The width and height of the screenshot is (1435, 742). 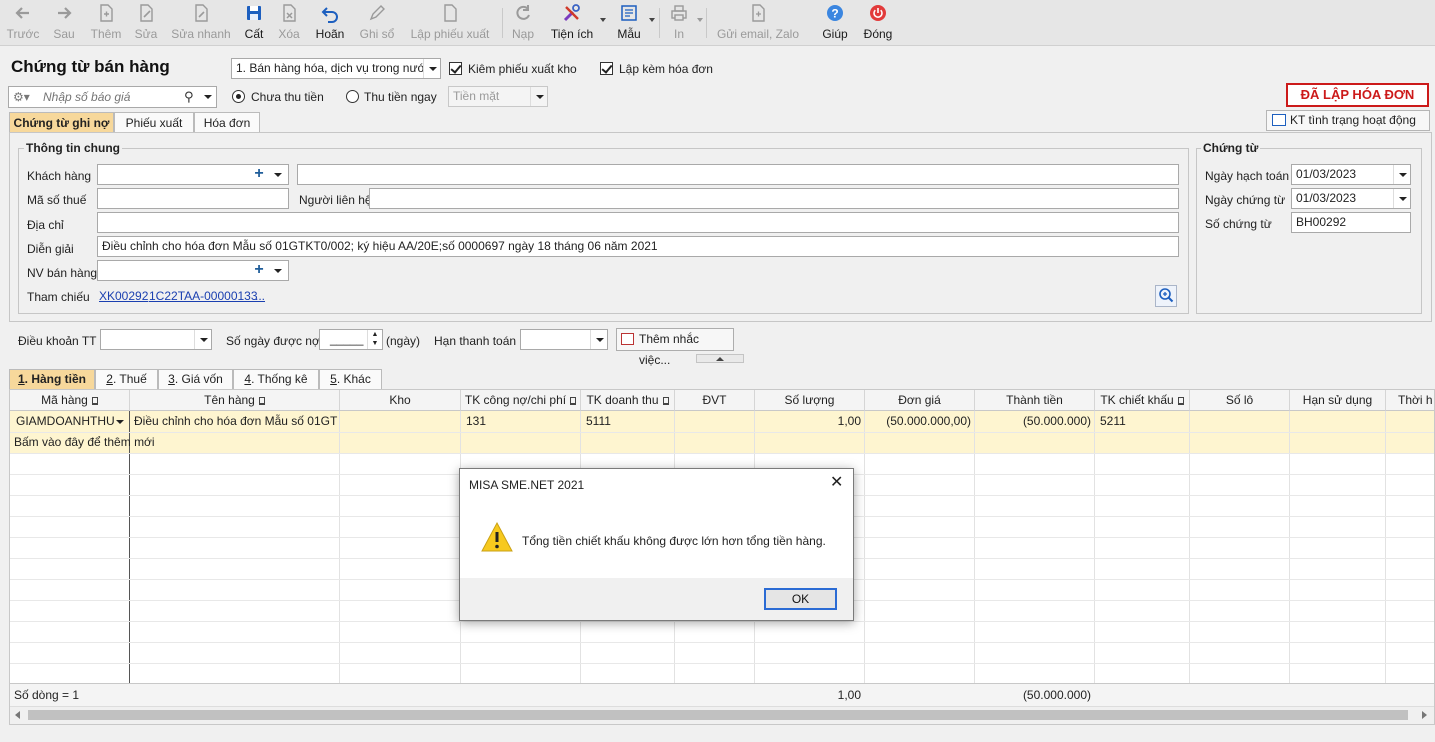 What do you see at coordinates (259, 270) in the screenshot?
I see `add-salesperson-icon: +` at bounding box center [259, 270].